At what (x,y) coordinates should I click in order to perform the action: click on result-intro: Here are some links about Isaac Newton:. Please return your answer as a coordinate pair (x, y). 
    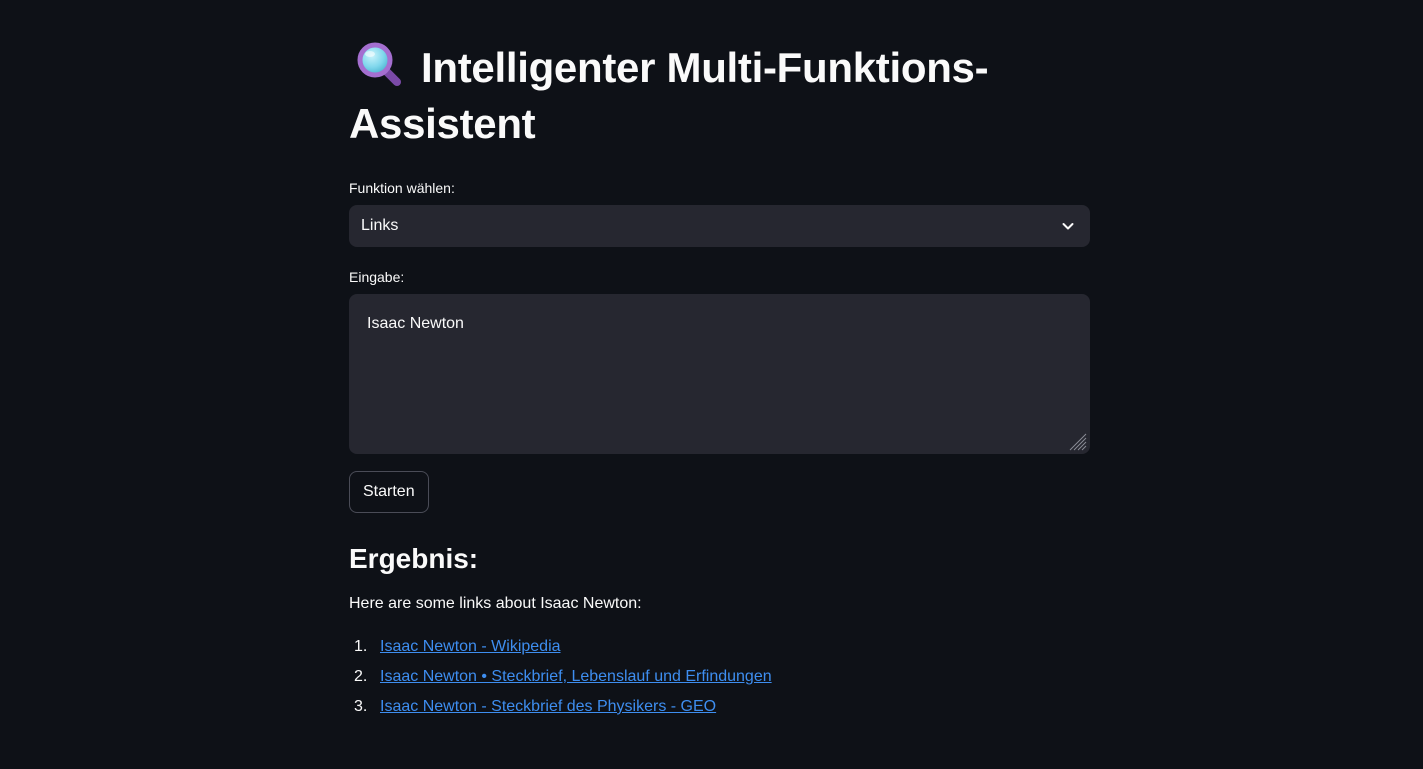
    Looking at the image, I should click on (495, 603).